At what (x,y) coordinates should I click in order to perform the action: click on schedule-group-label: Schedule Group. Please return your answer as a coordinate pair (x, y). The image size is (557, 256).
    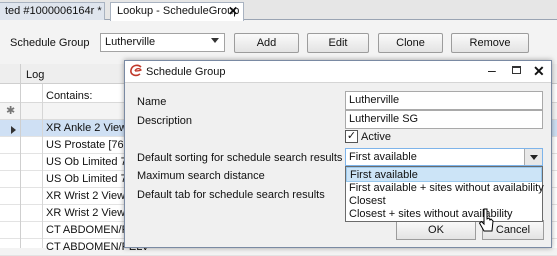
    Looking at the image, I should click on (50, 43).